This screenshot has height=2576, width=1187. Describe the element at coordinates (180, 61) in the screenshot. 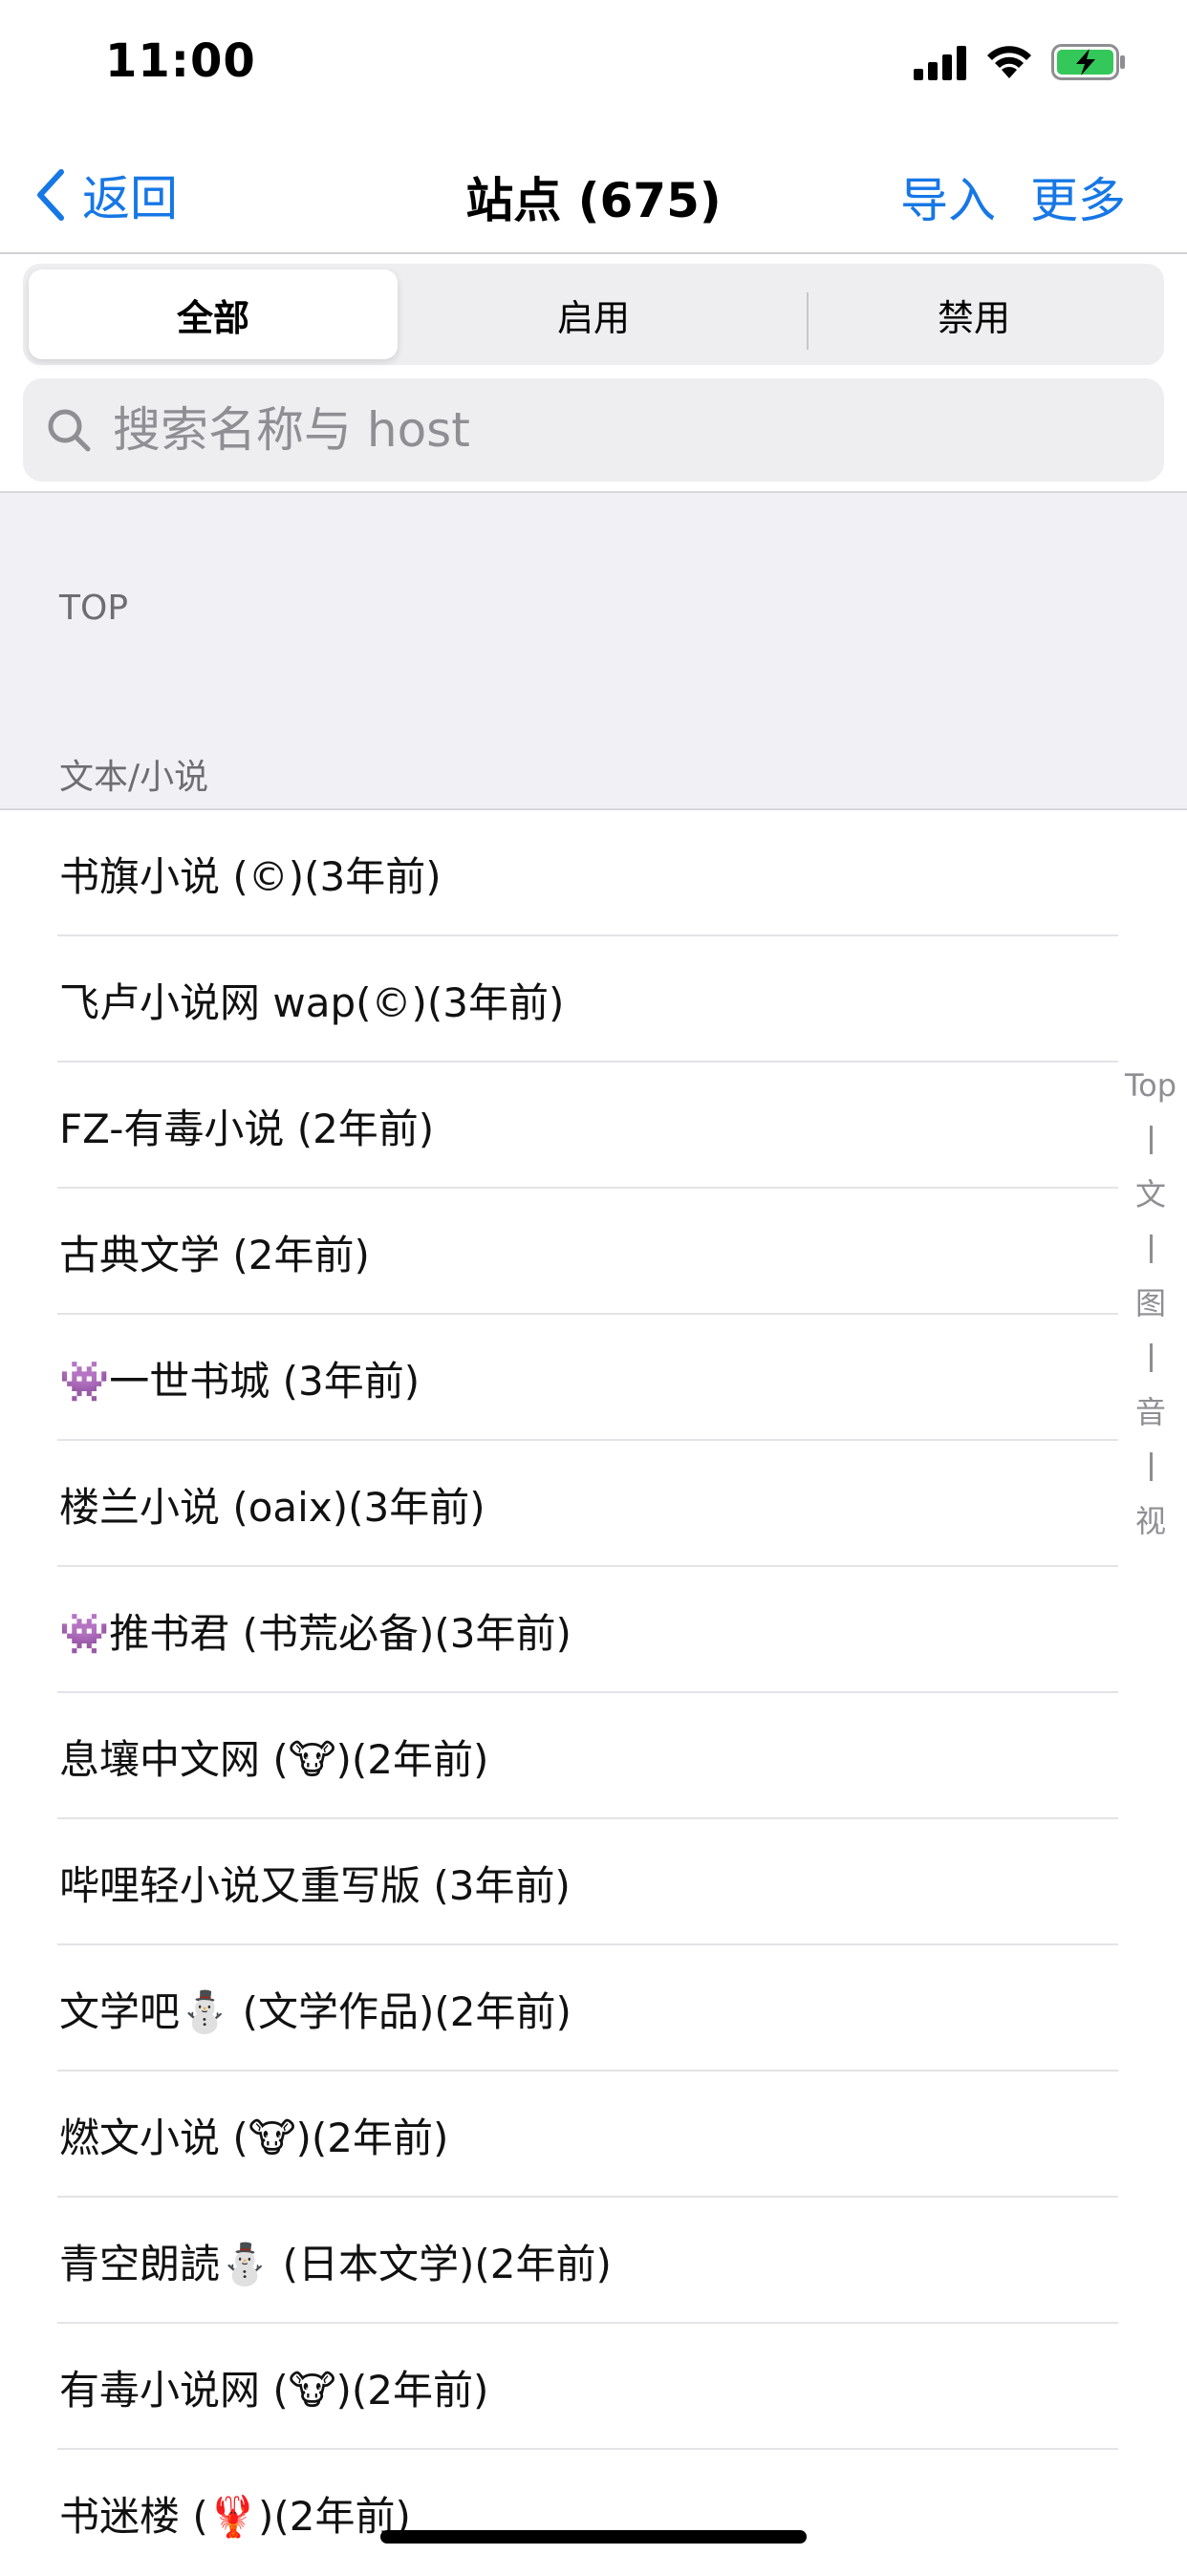

I see `status-time: 11:00` at that location.